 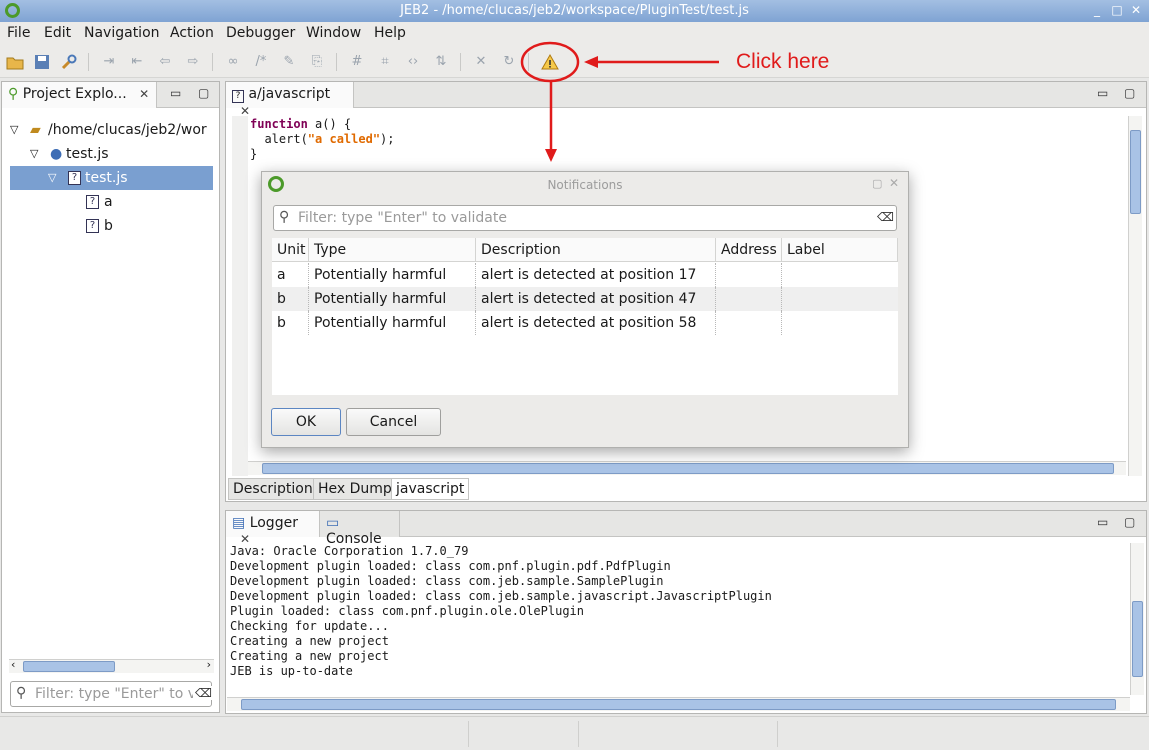 I want to click on highlight-circle, so click(x=550, y=62).